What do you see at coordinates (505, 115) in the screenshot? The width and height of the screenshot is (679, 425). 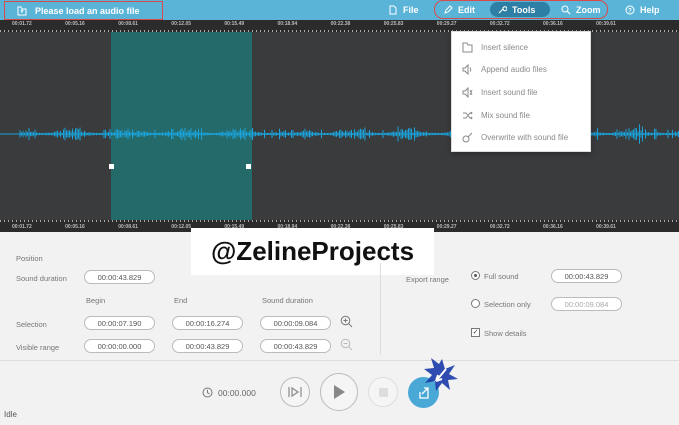 I see `menu-item-label: Mix sound file` at bounding box center [505, 115].